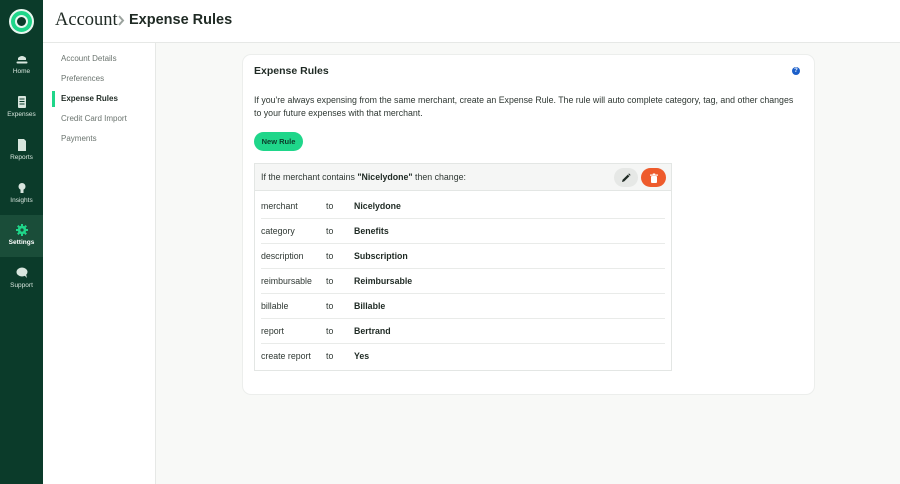  I want to click on subnav-item-preferences: Preferences, so click(104, 79).